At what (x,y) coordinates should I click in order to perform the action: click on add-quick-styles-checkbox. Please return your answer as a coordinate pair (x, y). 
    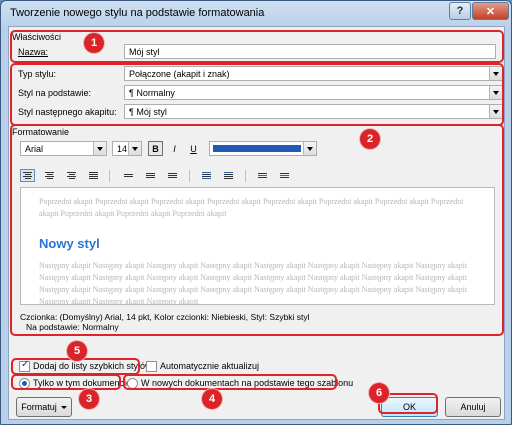
    Looking at the image, I should click on (24, 365).